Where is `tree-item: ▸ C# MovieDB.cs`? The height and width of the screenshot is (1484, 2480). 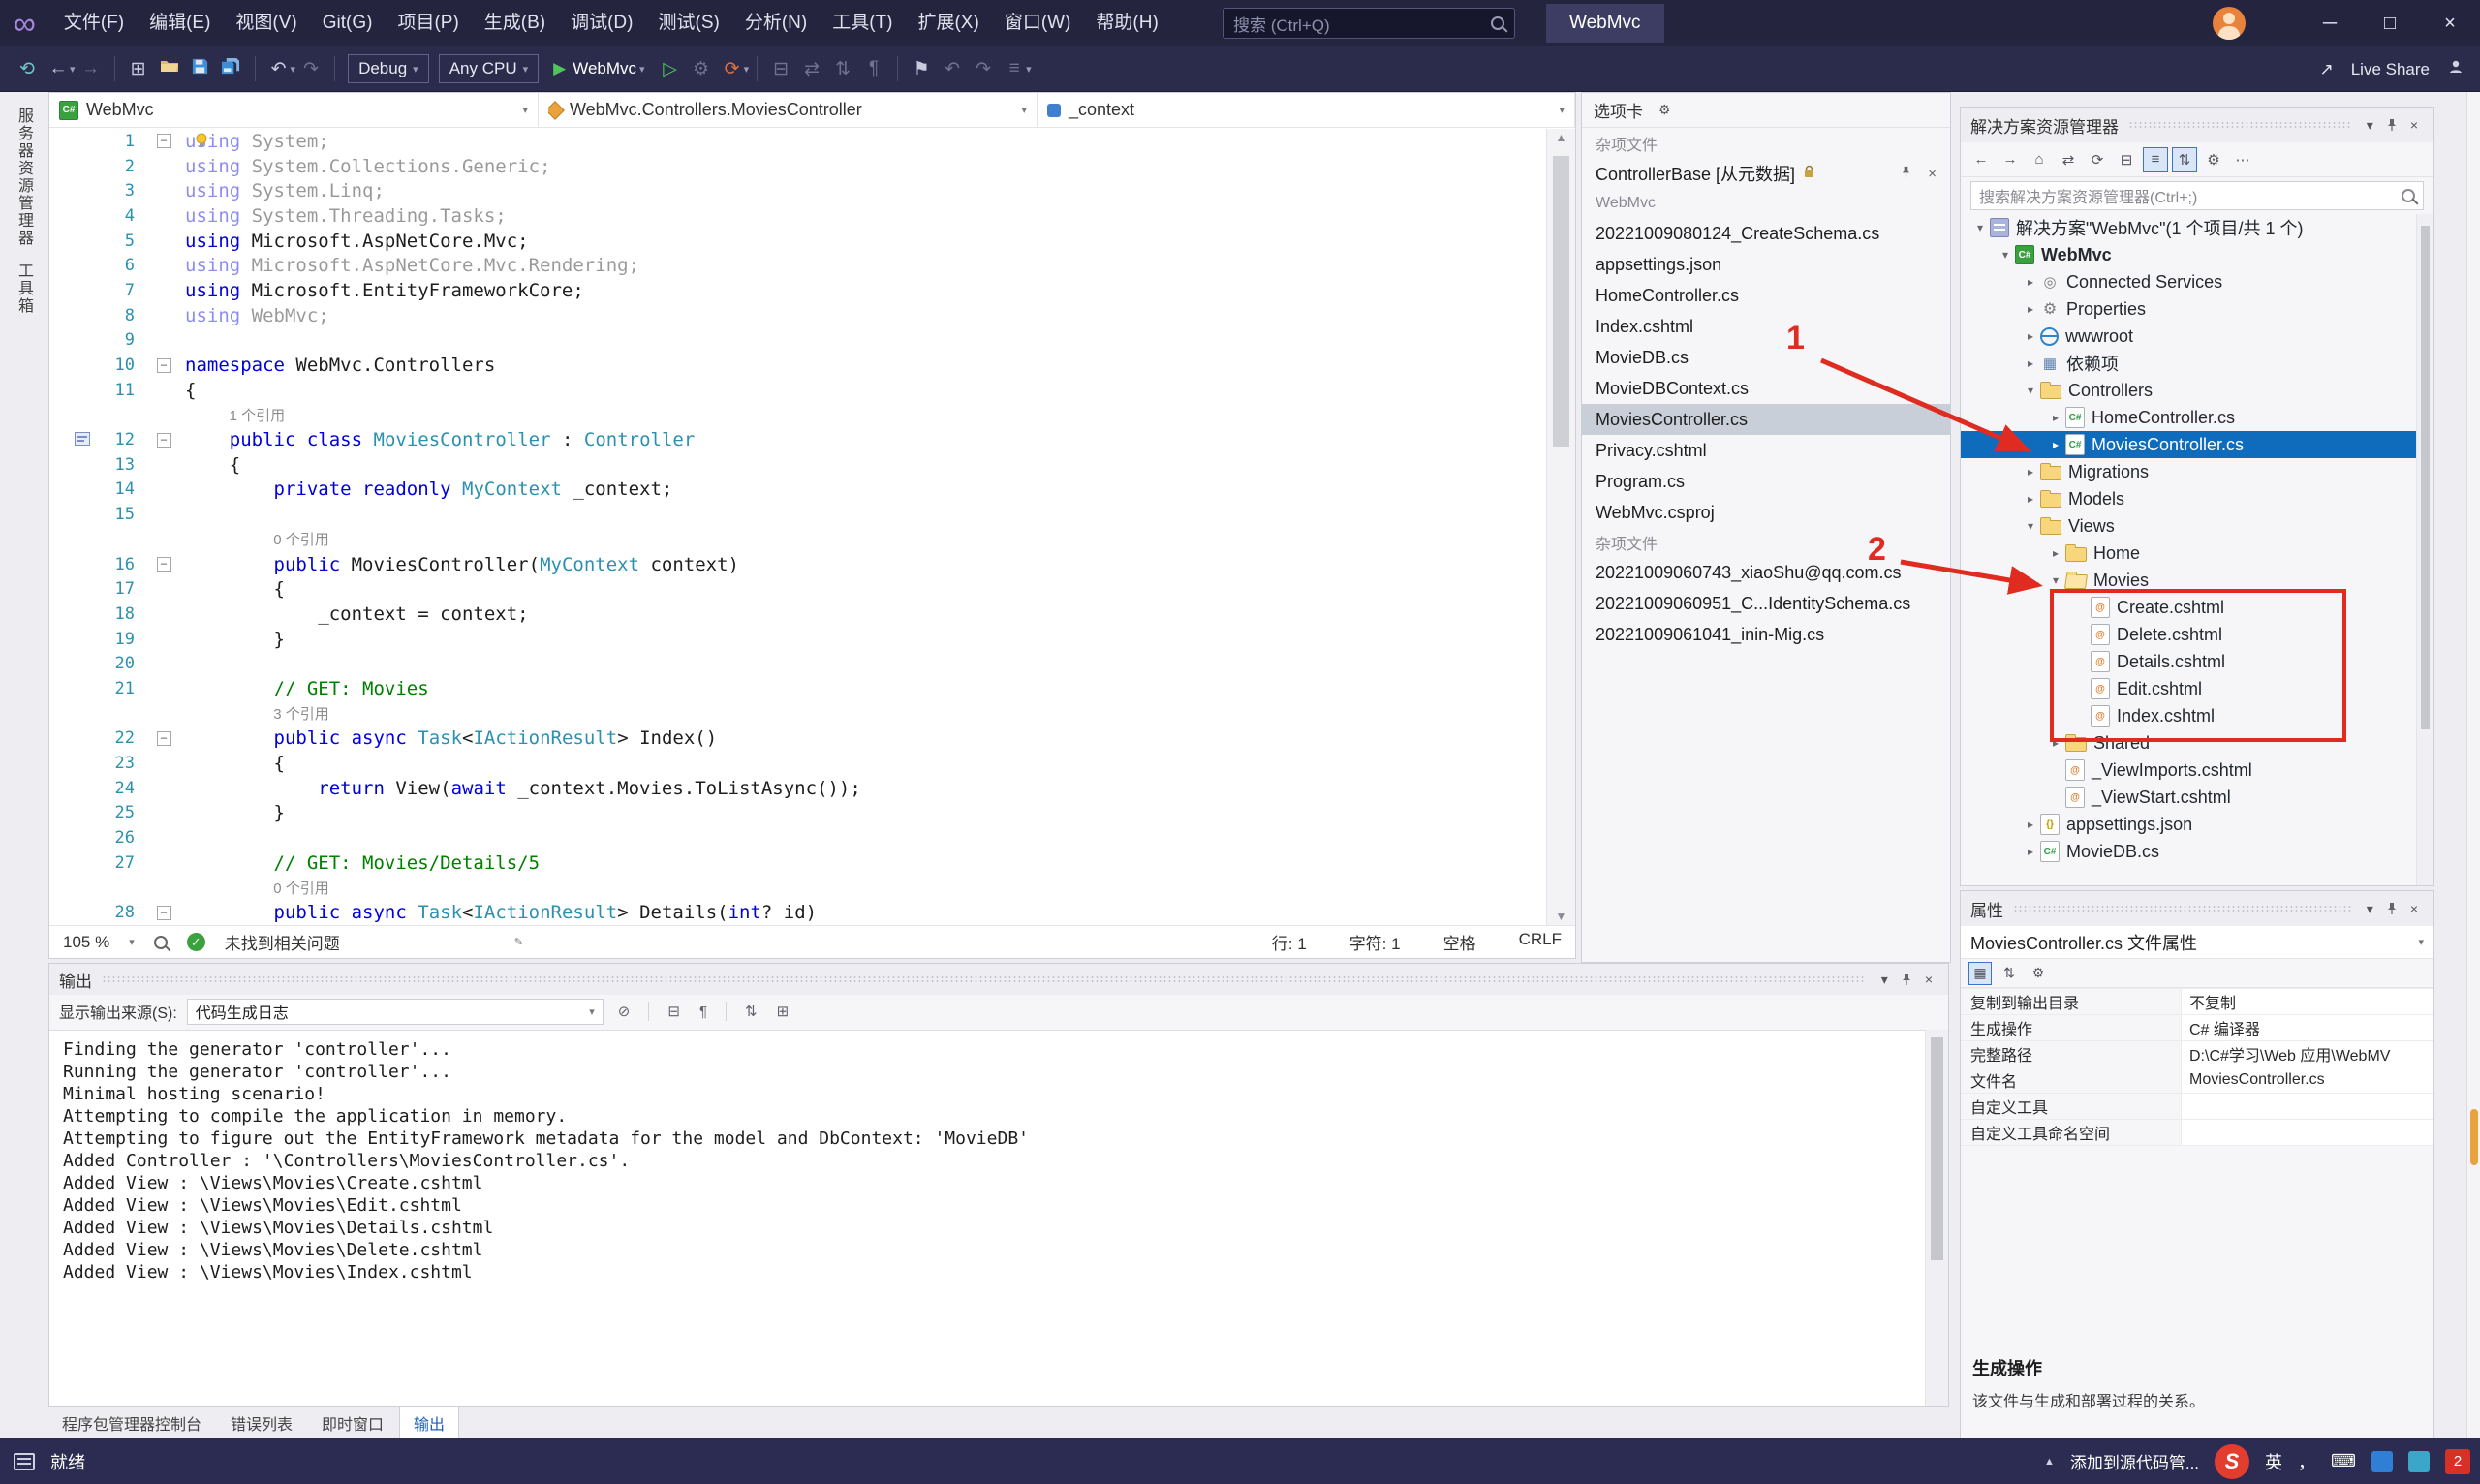
tree-item: ▸ C# MovieDB.cs is located at coordinates (2188, 851).